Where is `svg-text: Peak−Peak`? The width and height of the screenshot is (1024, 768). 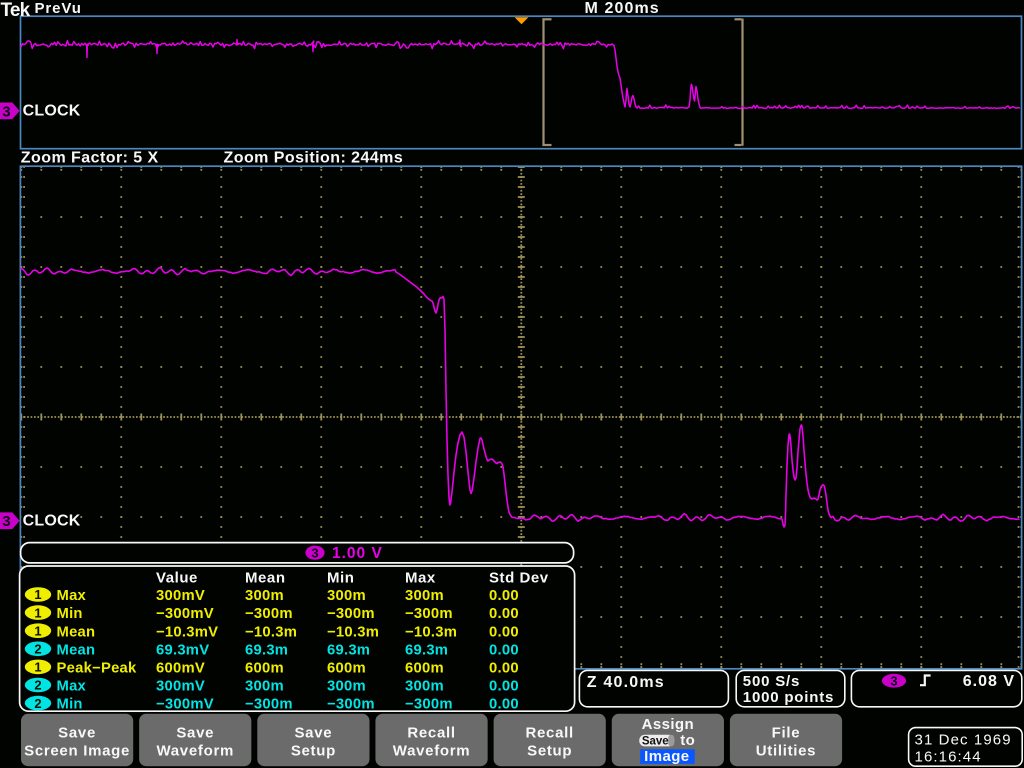 svg-text: Peak−Peak is located at coordinates (97, 669).